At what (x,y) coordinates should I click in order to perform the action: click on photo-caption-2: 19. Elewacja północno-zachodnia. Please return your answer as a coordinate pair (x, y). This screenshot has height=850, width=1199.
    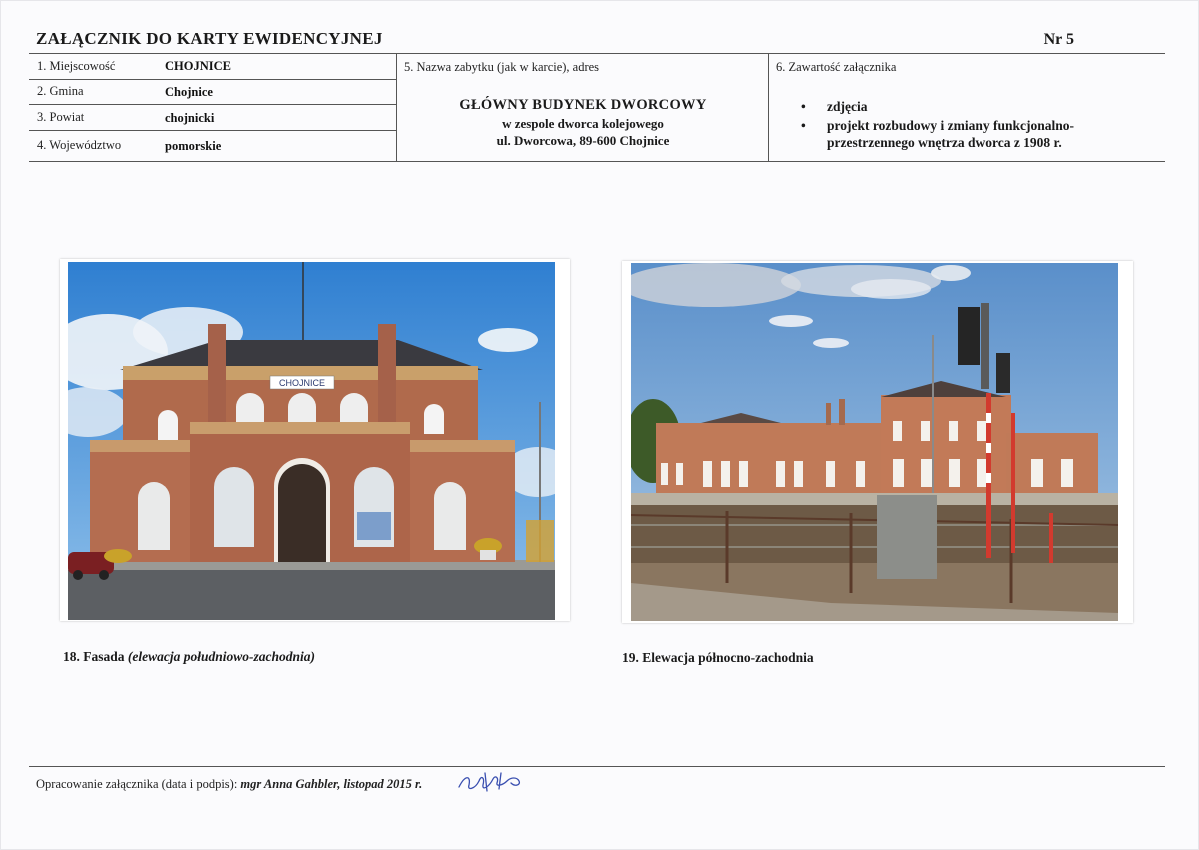
    Looking at the image, I should click on (718, 657).